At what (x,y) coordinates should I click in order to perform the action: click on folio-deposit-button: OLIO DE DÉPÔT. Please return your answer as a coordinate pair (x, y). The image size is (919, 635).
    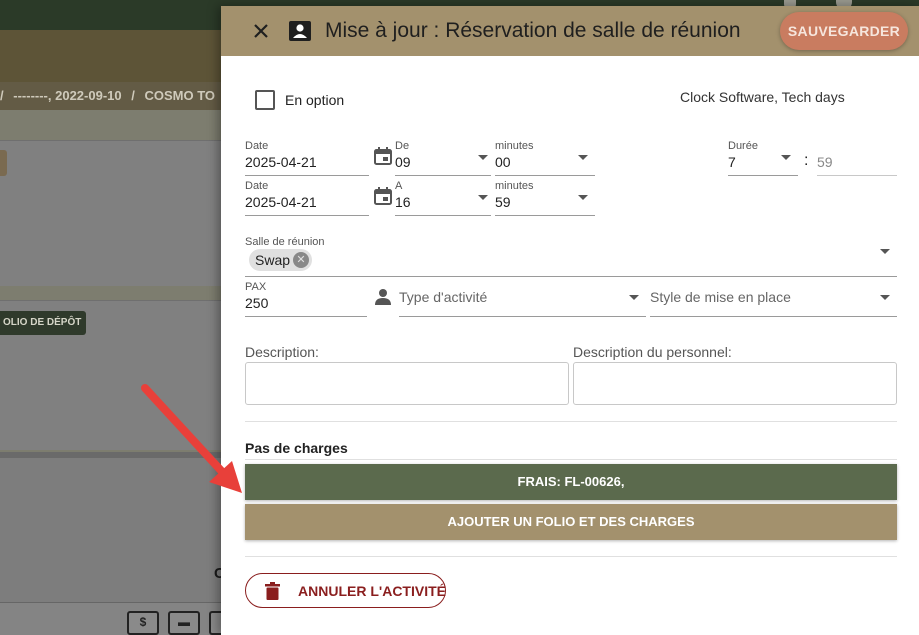
    Looking at the image, I should click on (43, 323).